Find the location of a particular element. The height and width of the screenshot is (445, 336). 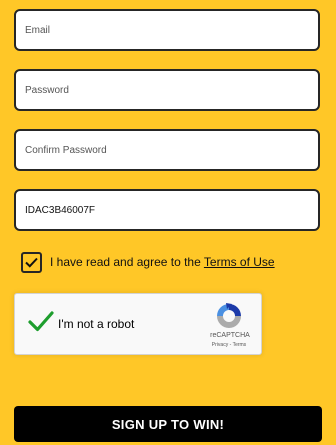

terms-checkbox is located at coordinates (31, 262).